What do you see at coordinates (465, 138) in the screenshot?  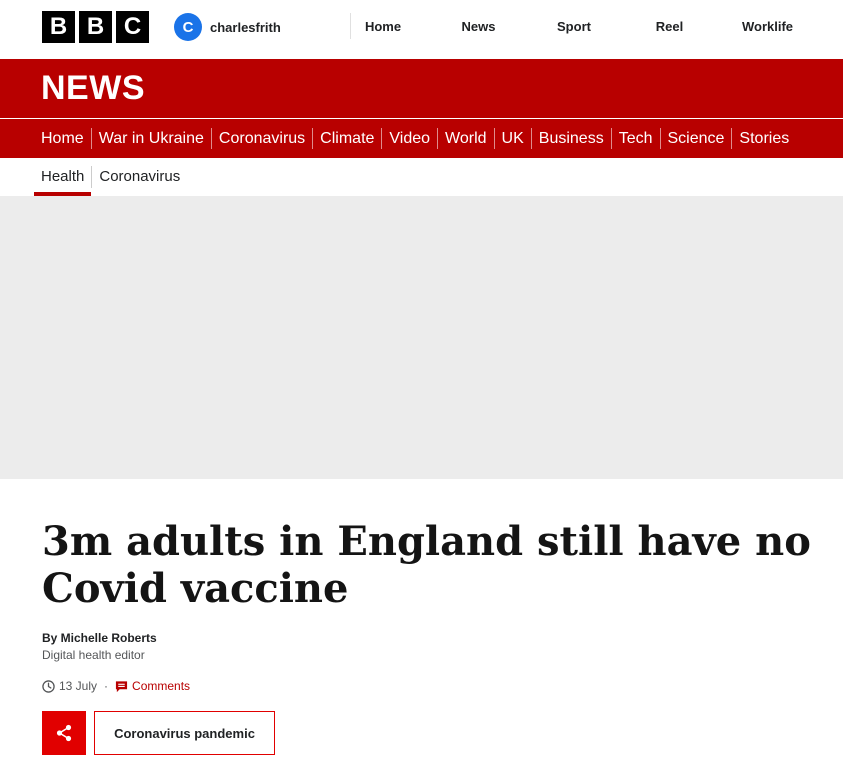 I see `section-nav-world: World` at bounding box center [465, 138].